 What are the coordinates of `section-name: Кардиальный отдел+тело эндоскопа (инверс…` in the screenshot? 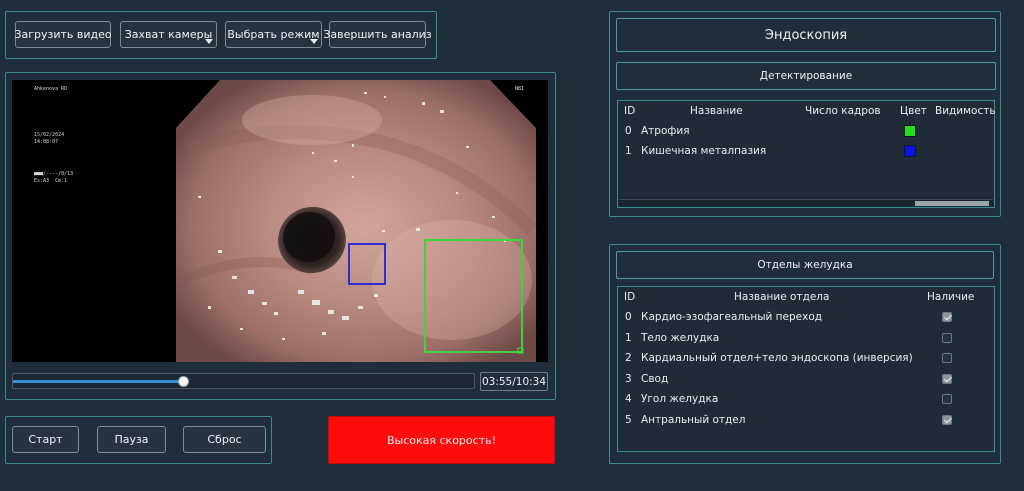 It's located at (777, 358).